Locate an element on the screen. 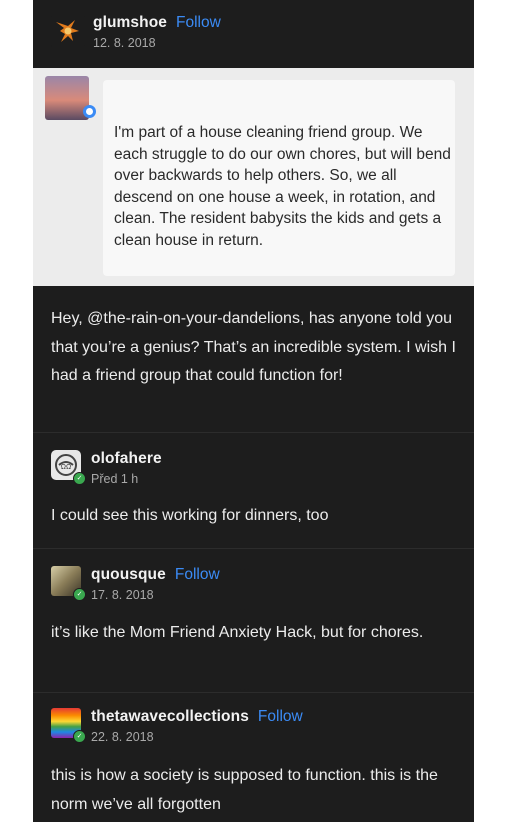  svg-text: ΩΩ is located at coordinates (66, 467).